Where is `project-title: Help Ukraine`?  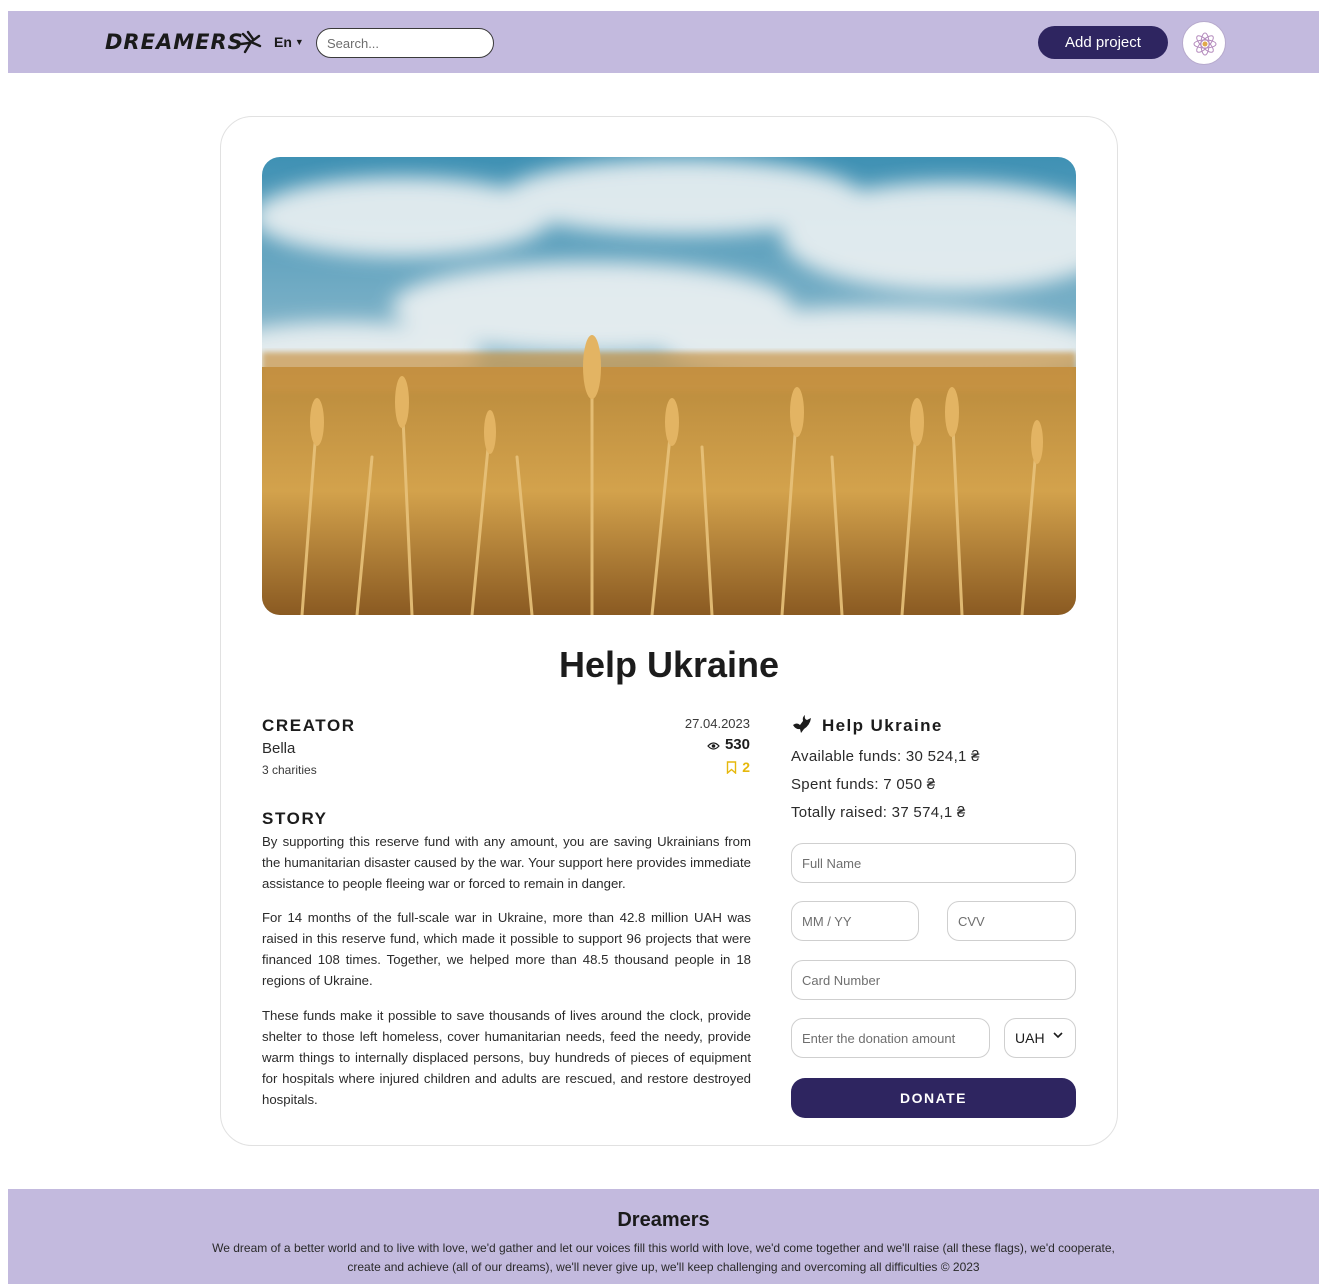 project-title: Help Ukraine is located at coordinates (669, 664).